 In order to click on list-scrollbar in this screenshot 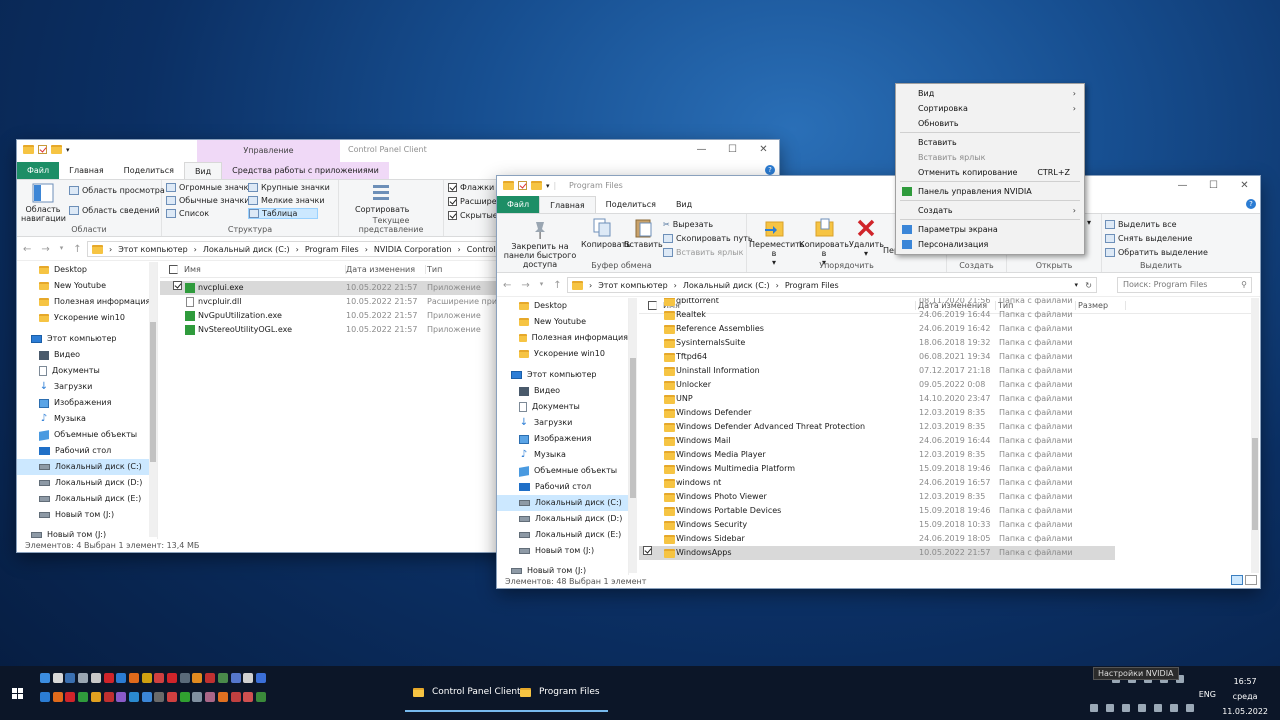, I will do `click(1255, 435)`.